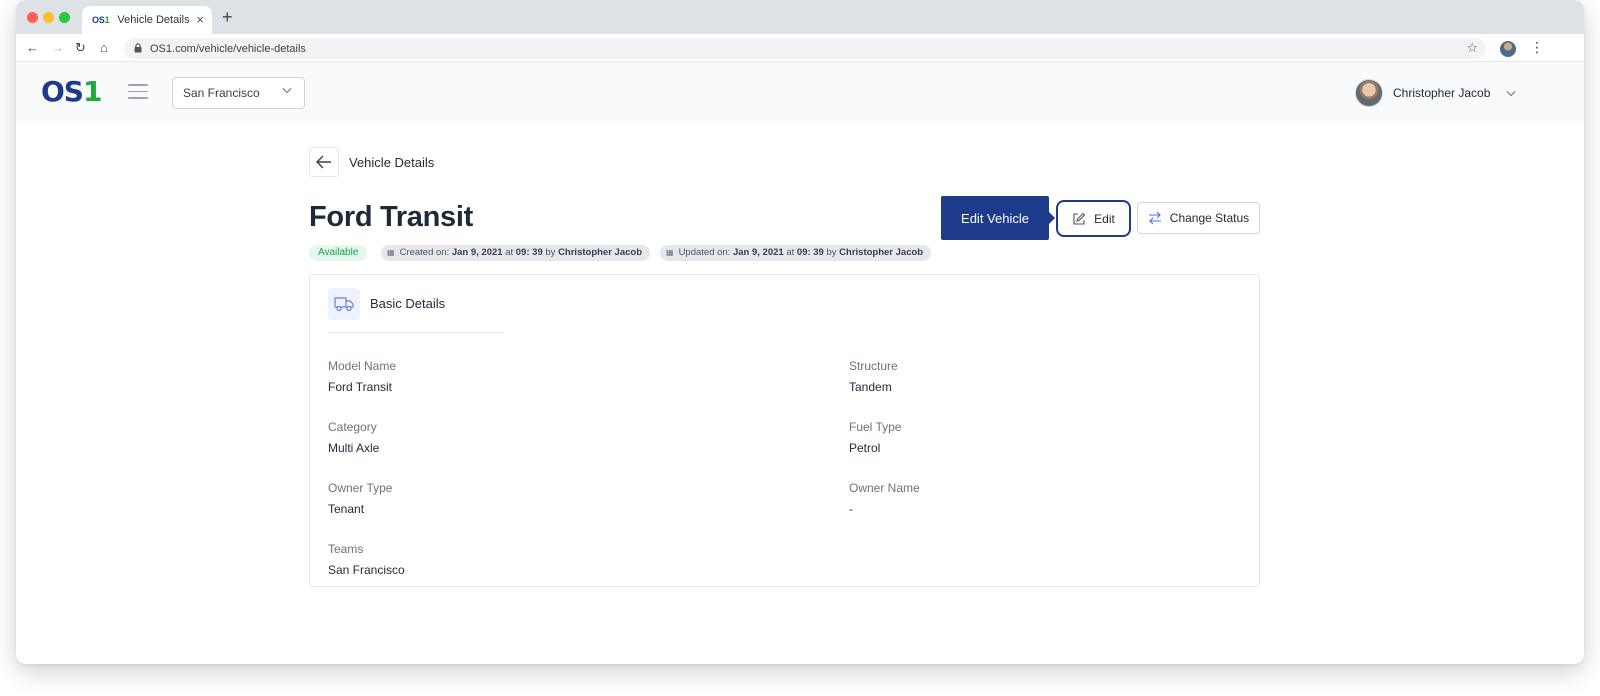 The image size is (1600, 696). Describe the element at coordinates (32, 17) in the screenshot. I see `close-window-button` at that location.